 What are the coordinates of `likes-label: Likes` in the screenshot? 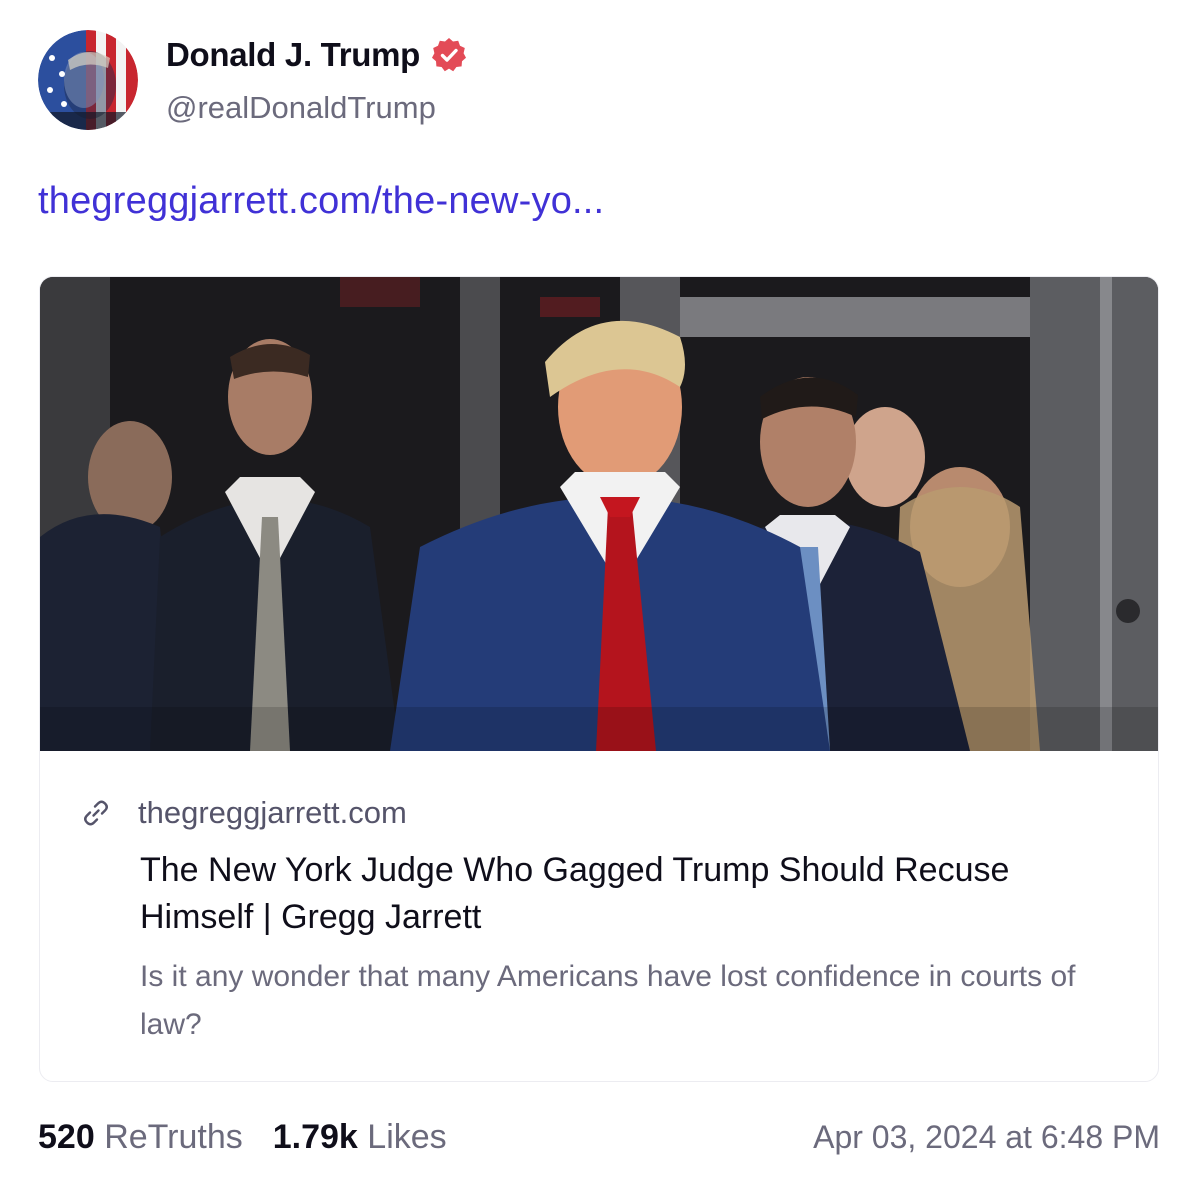 It's located at (407, 1137).